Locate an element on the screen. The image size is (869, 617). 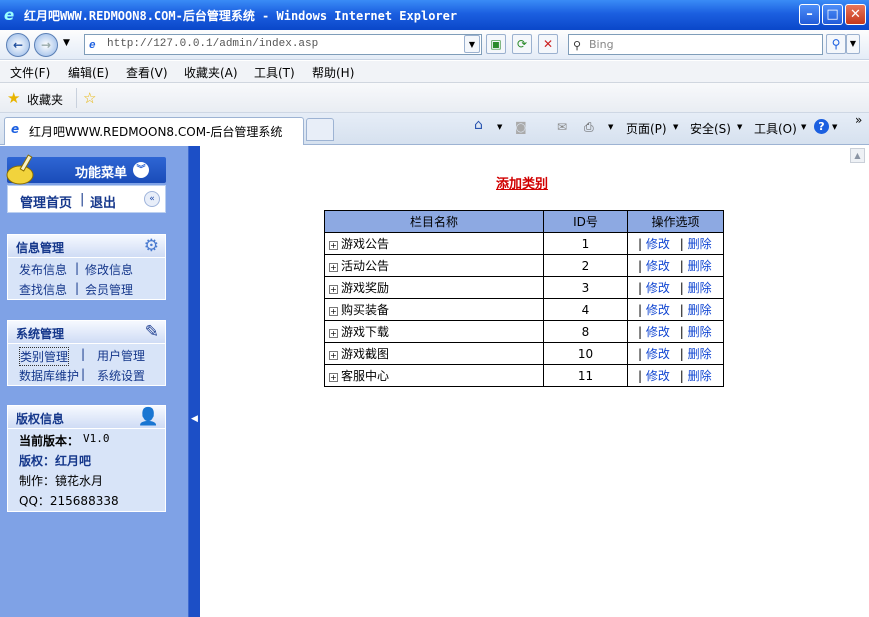
back-button: ← is located at coordinates (18, 45).